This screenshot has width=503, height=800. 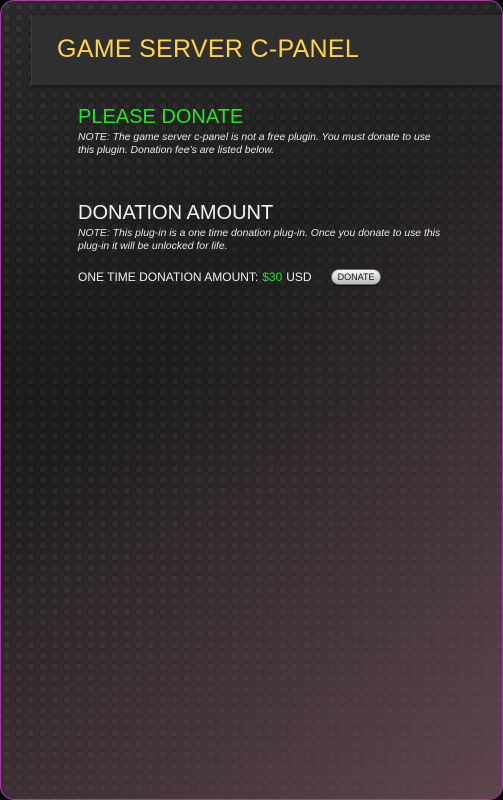 What do you see at coordinates (161, 117) in the screenshot?
I see `please-donate-heading: PLEASE DONATE` at bounding box center [161, 117].